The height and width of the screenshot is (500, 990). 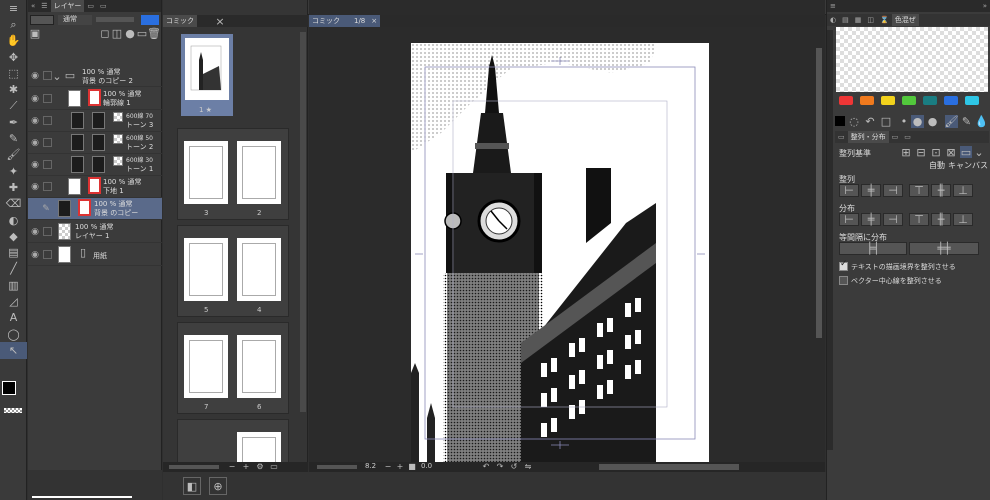 I want to click on eyedropper-icon: ⟋, so click(x=13, y=106).